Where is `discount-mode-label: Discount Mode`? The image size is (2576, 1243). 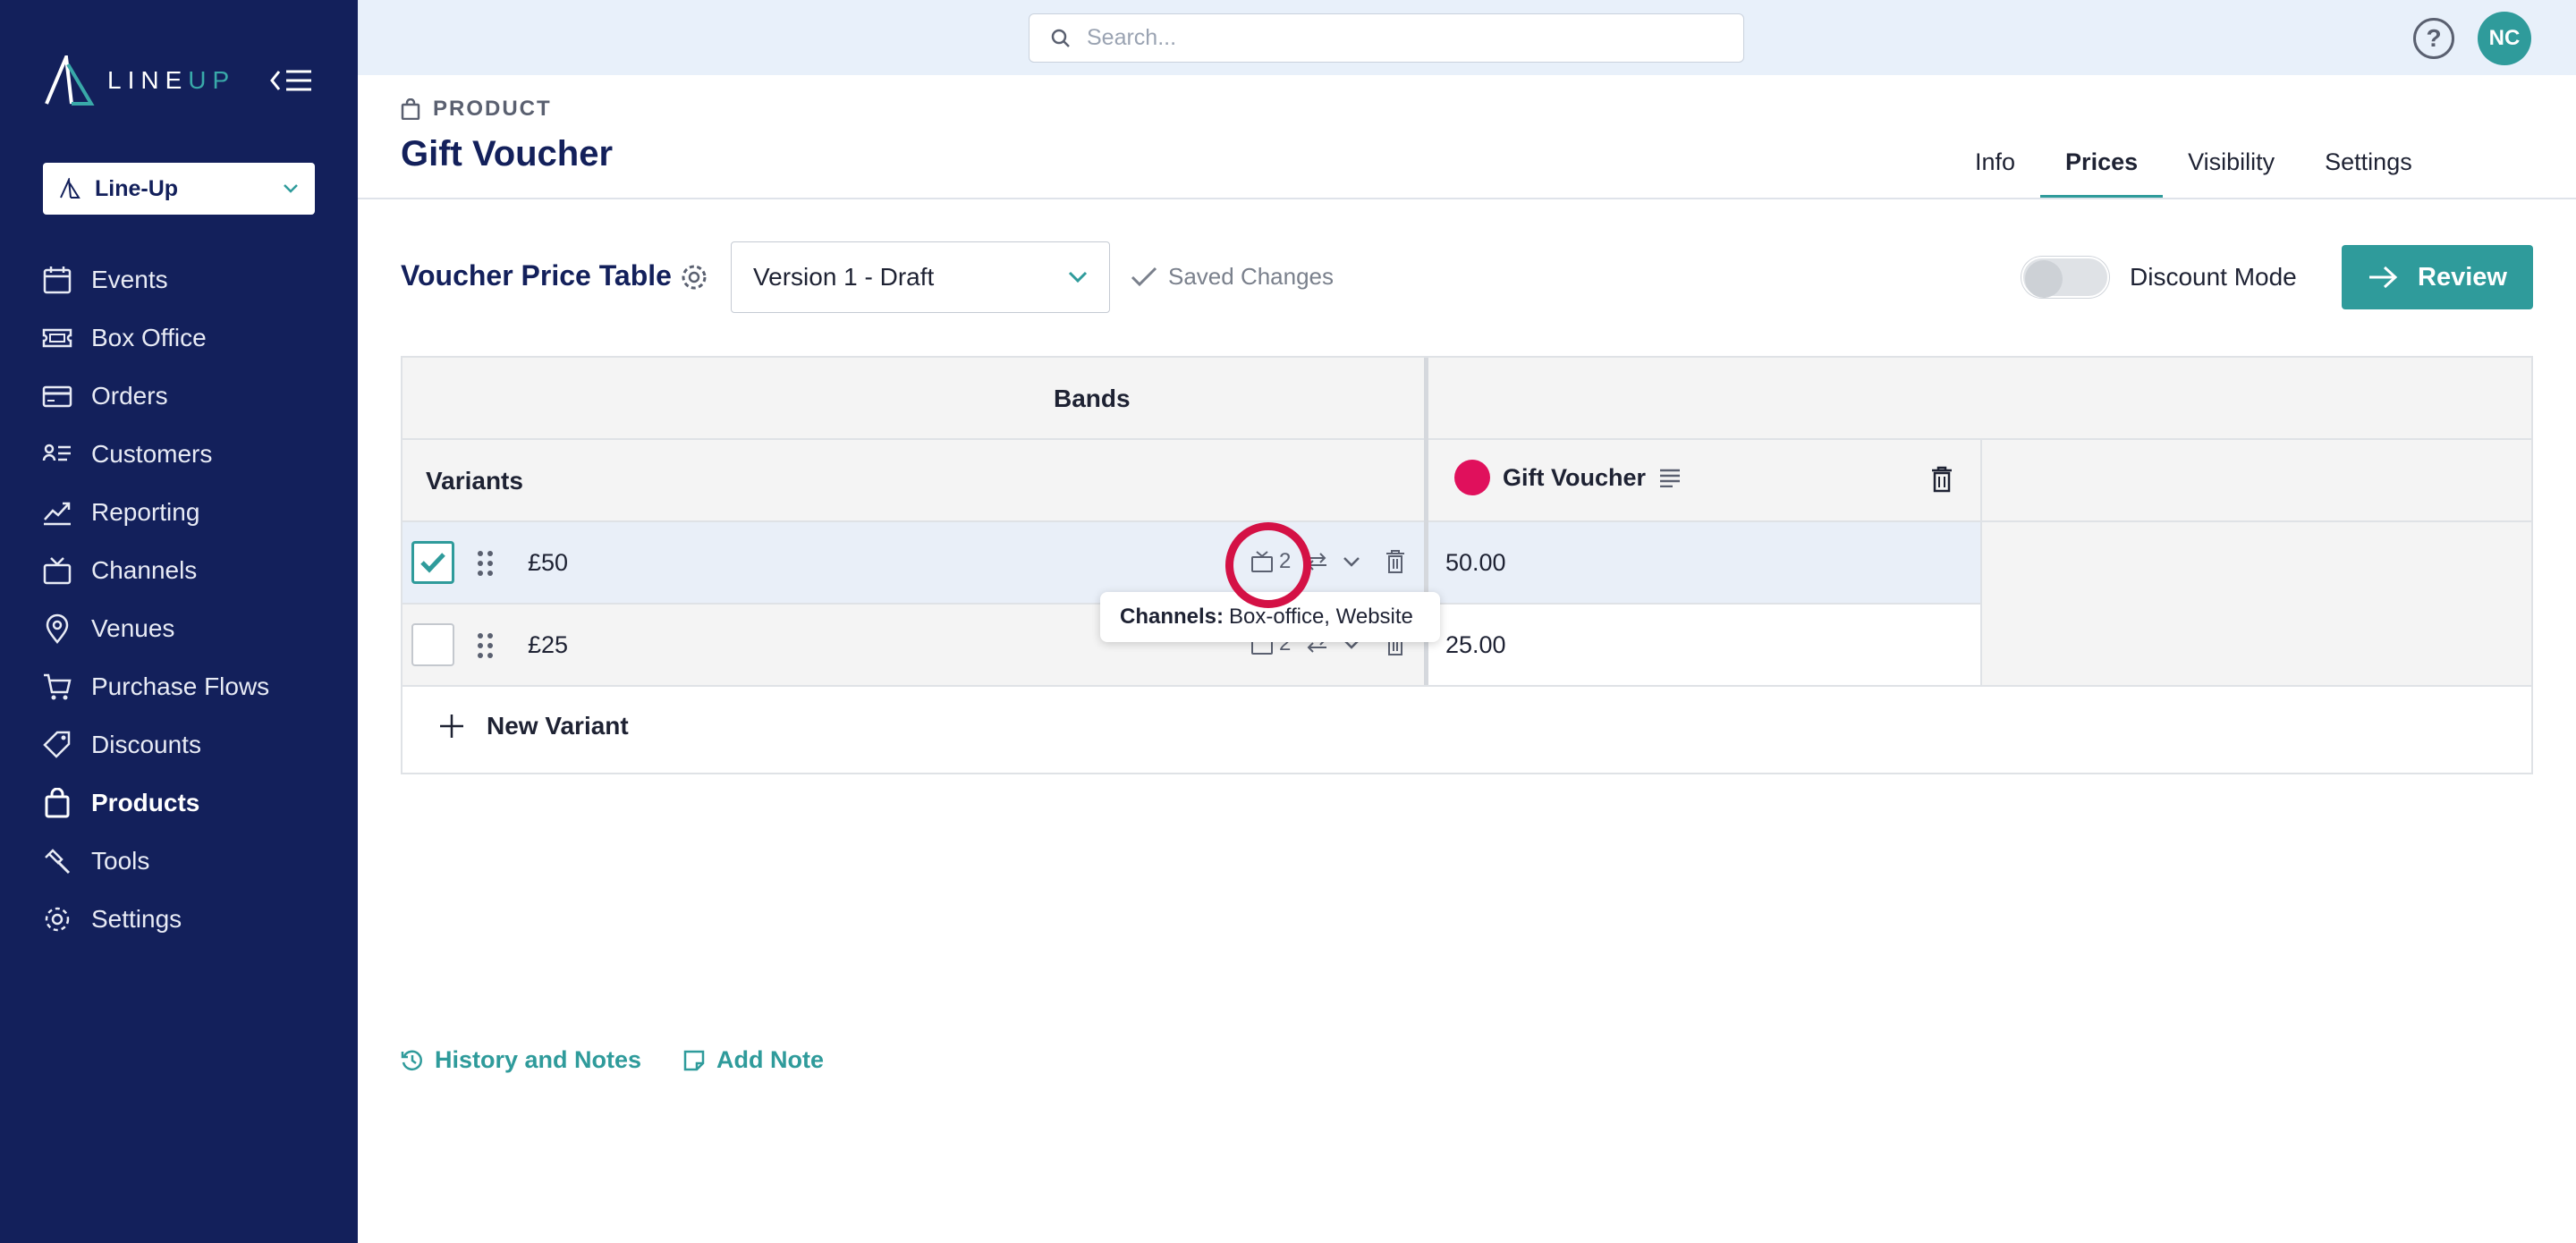 discount-mode-label: Discount Mode is located at coordinates (2213, 277).